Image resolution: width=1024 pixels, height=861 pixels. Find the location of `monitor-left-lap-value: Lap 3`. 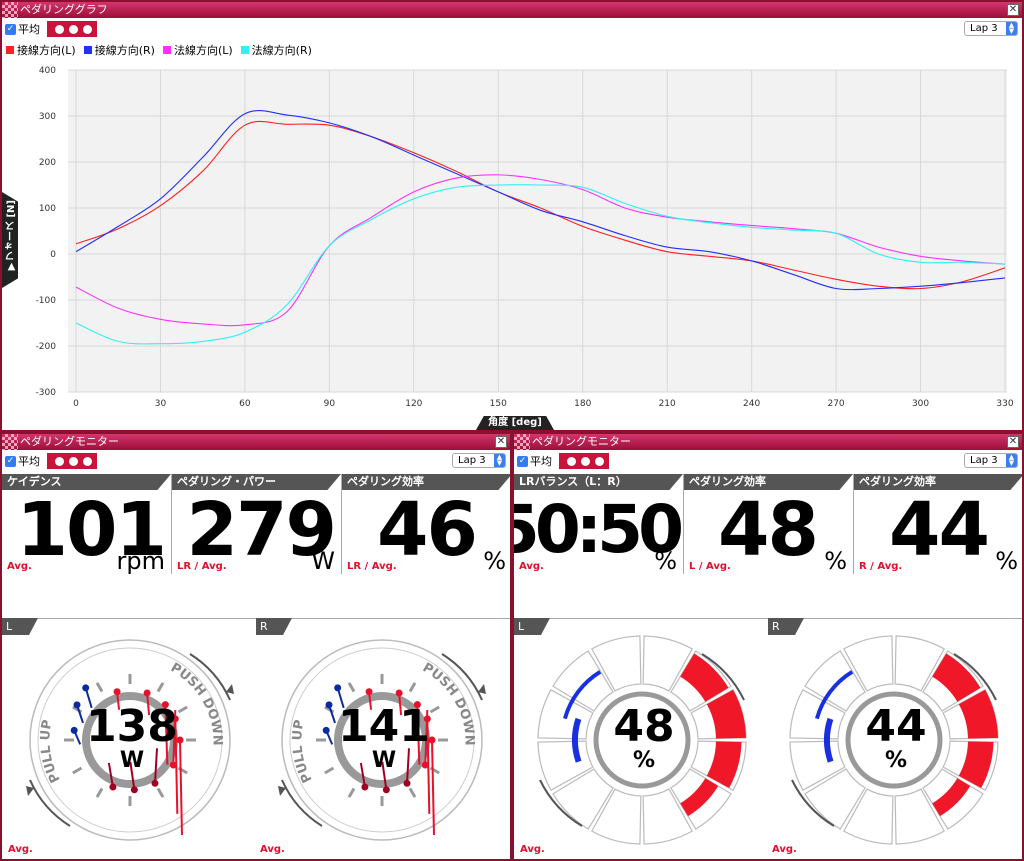

monitor-left-lap-value: Lap 3 is located at coordinates (472, 460).